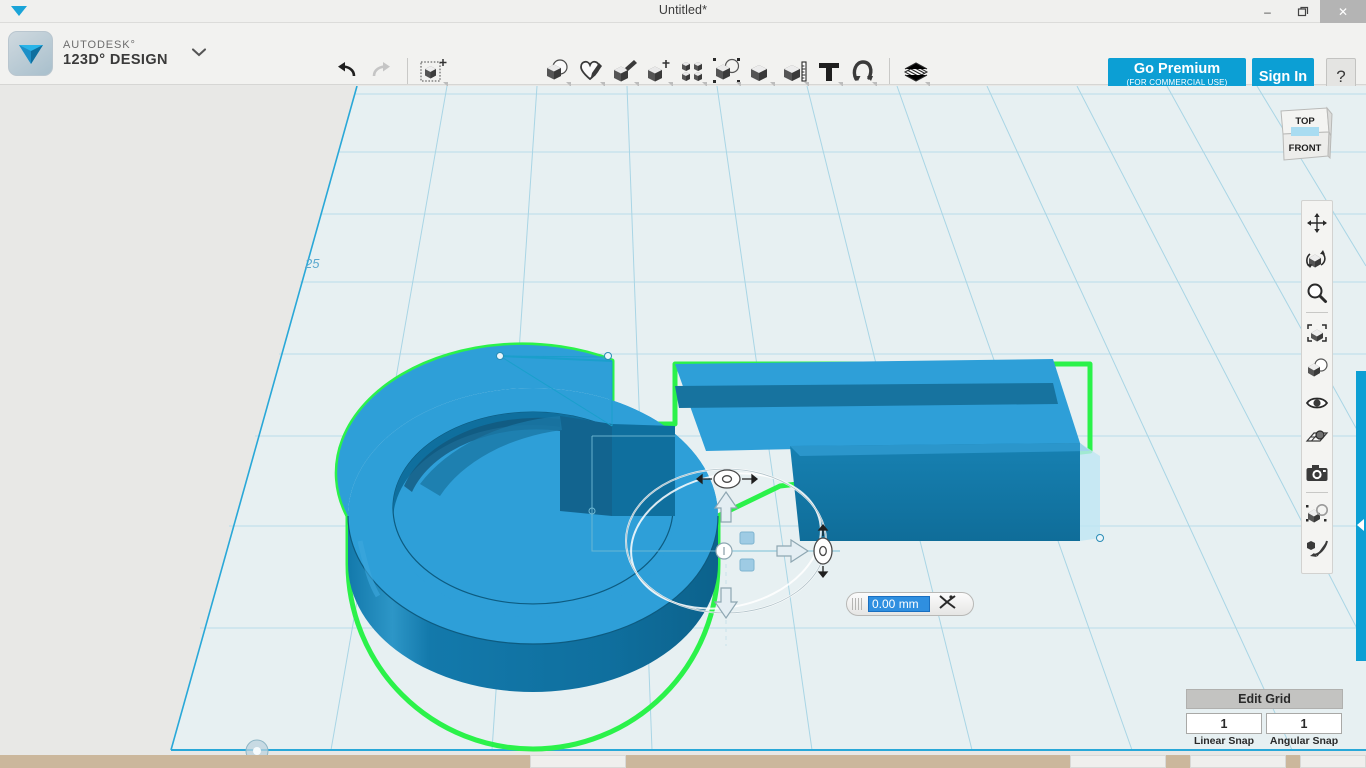 Image resolution: width=1366 pixels, height=768 pixels. I want to click on chevron-left-icon, so click(1360, 525).